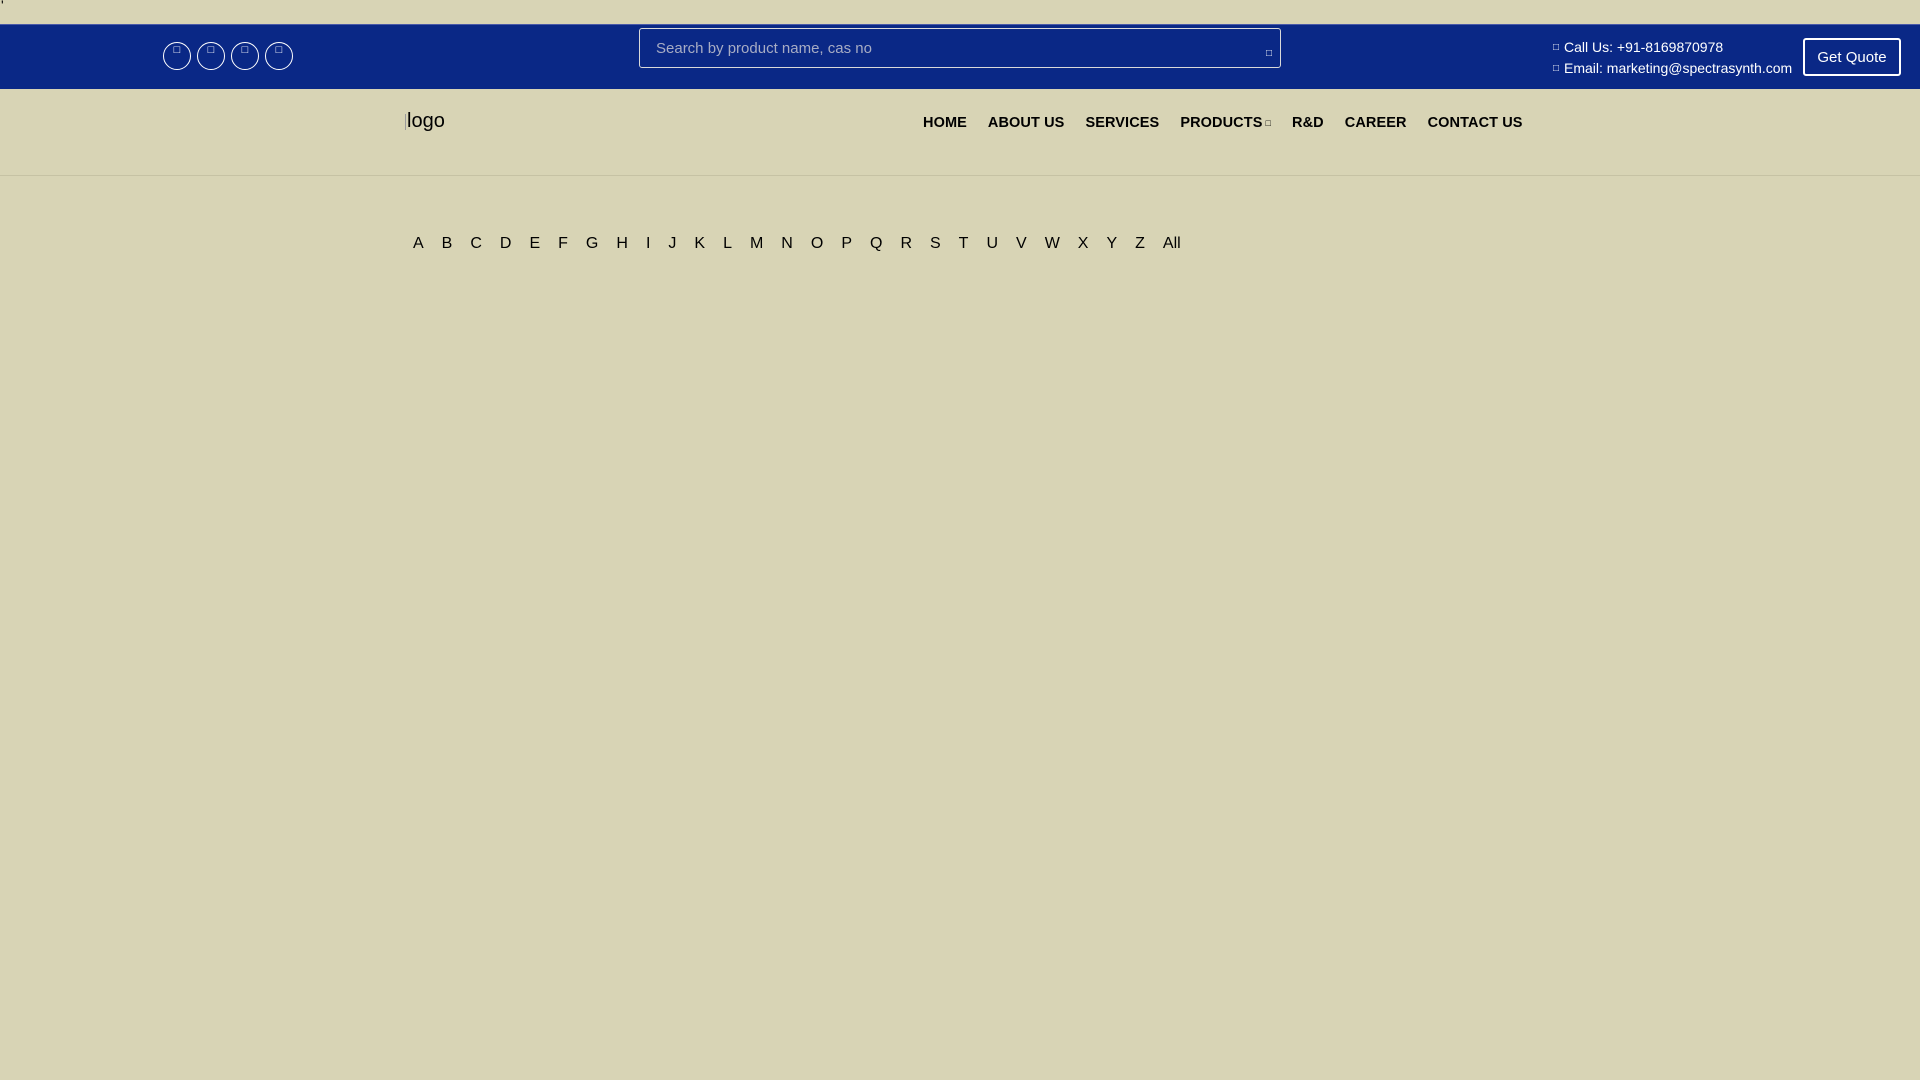 This screenshot has height=1080, width=1920. Describe the element at coordinates (935, 48) in the screenshot. I see `search-input` at that location.